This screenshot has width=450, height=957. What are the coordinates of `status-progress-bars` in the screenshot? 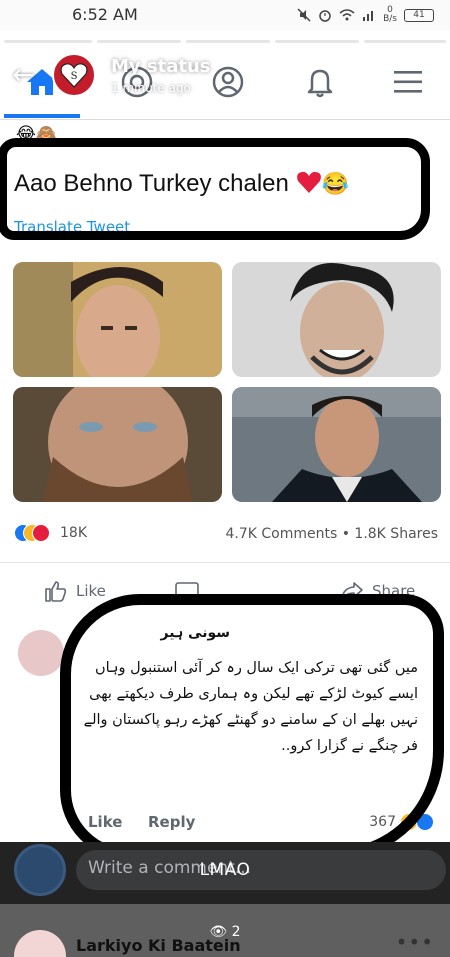 It's located at (225, 37).